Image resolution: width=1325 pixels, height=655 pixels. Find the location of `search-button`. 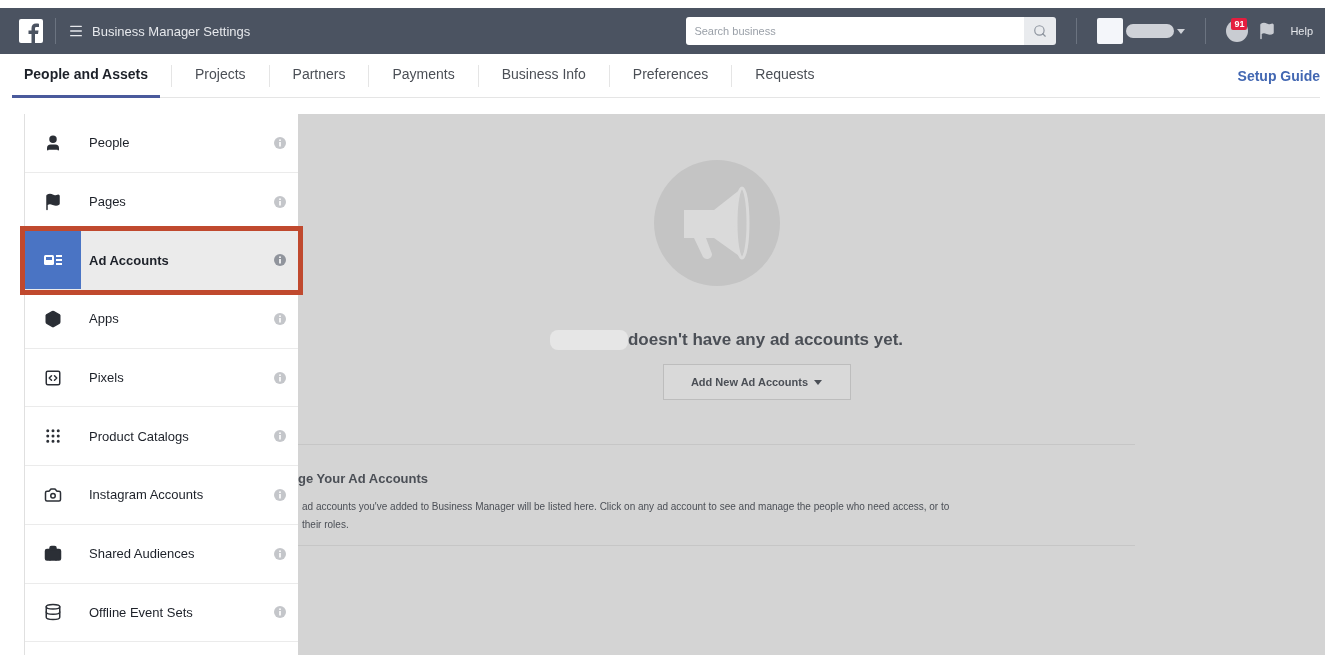

search-button is located at coordinates (1040, 31).